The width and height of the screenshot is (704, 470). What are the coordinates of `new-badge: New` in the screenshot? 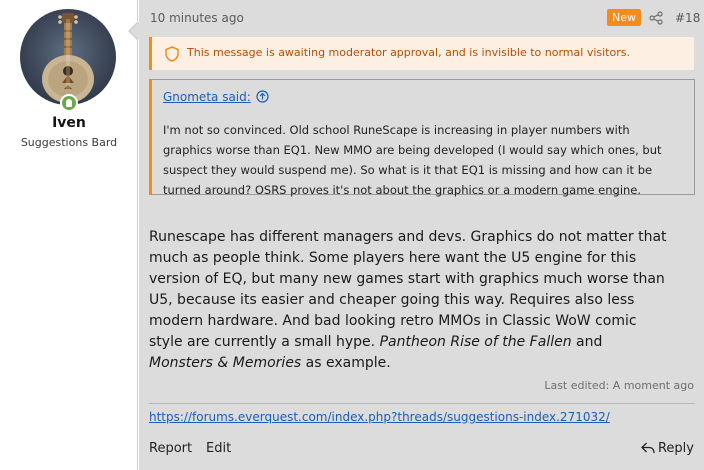 It's located at (624, 17).